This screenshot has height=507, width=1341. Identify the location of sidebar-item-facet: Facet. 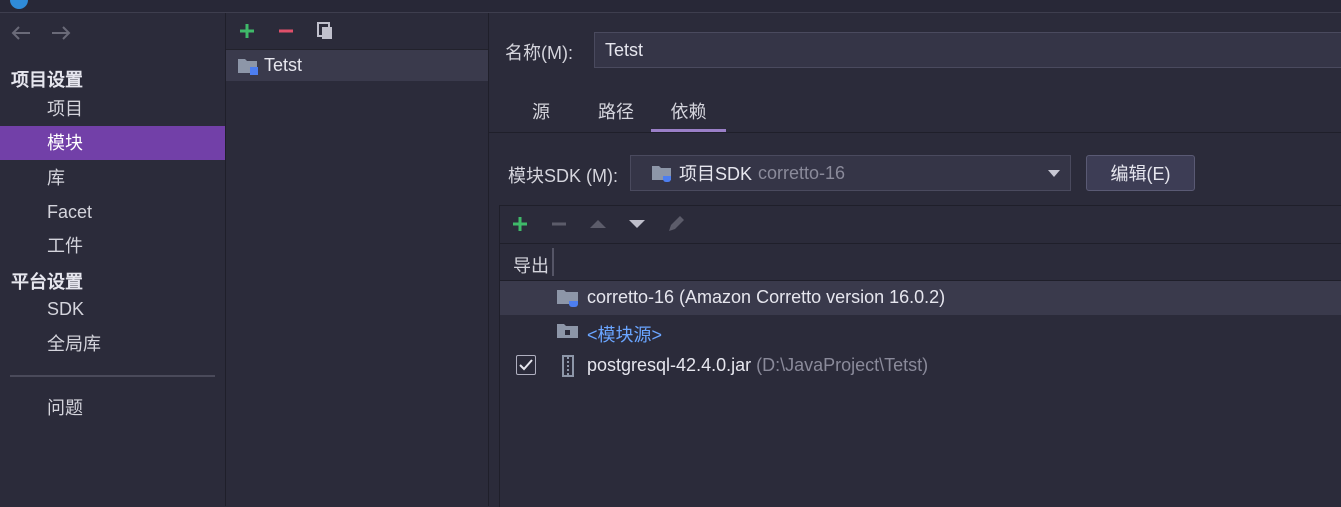
(112, 212).